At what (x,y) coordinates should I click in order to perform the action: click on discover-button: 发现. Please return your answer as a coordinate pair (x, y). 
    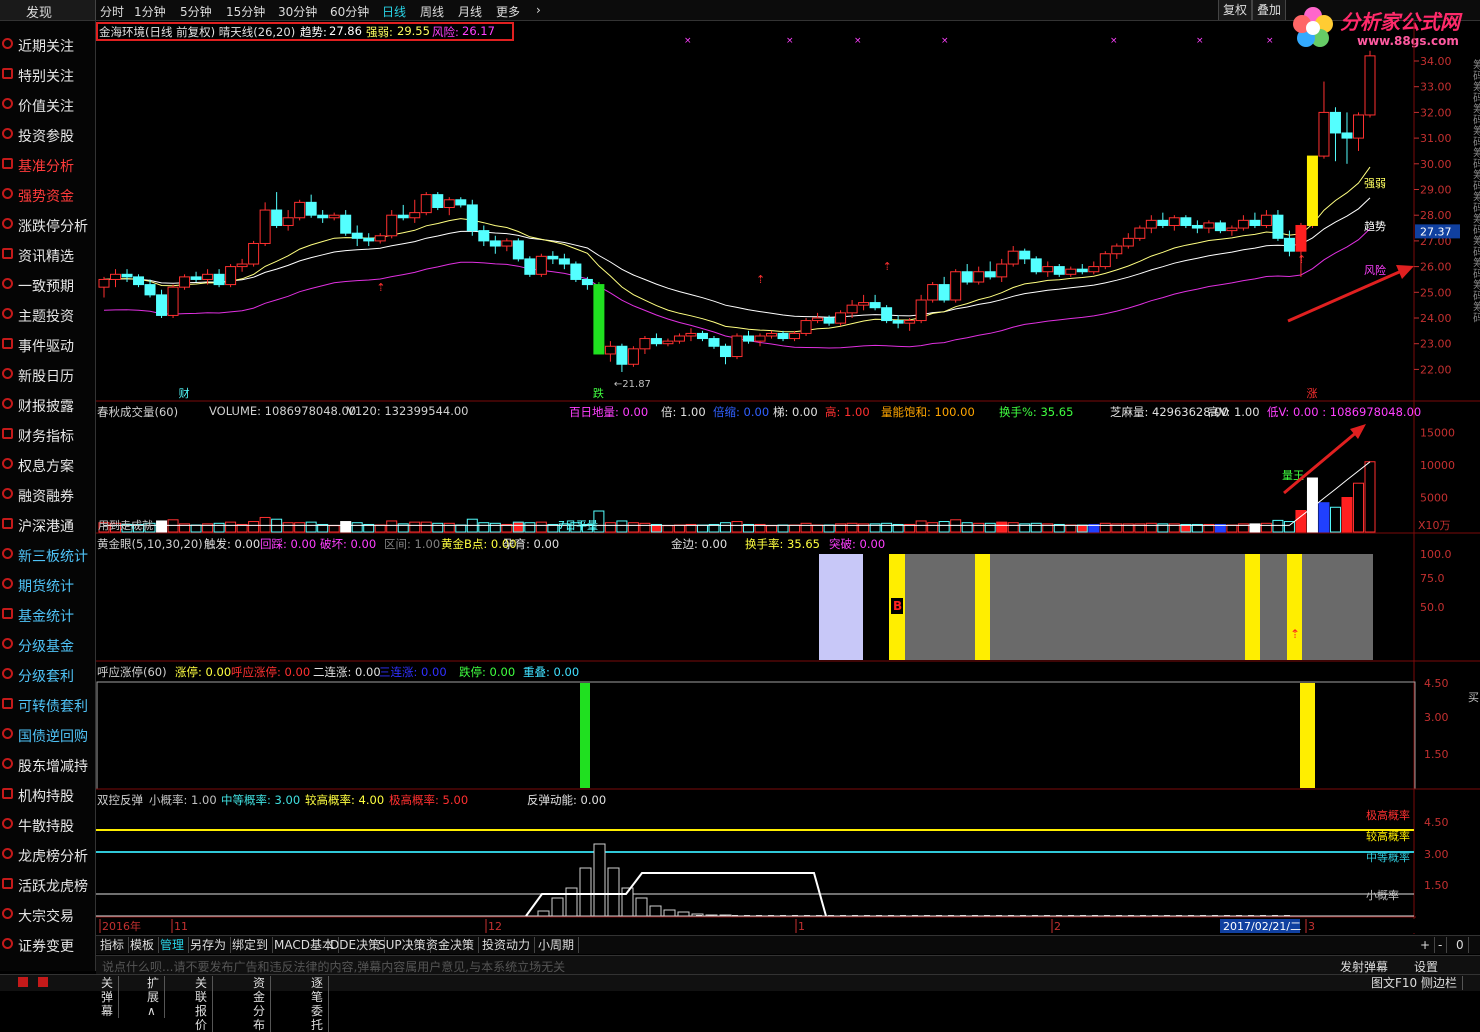
    Looking at the image, I should click on (48, 10).